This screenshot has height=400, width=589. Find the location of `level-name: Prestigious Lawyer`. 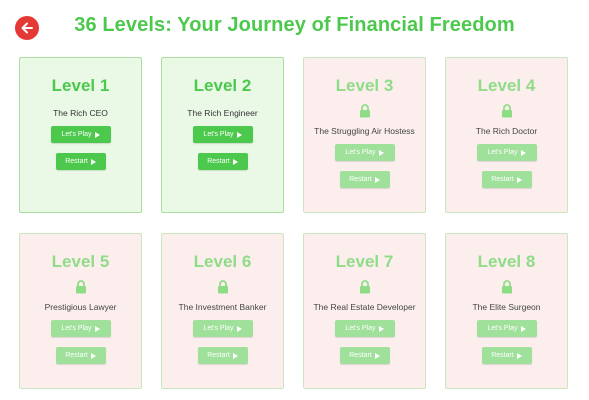

level-name: Prestigious Lawyer is located at coordinates (80, 307).